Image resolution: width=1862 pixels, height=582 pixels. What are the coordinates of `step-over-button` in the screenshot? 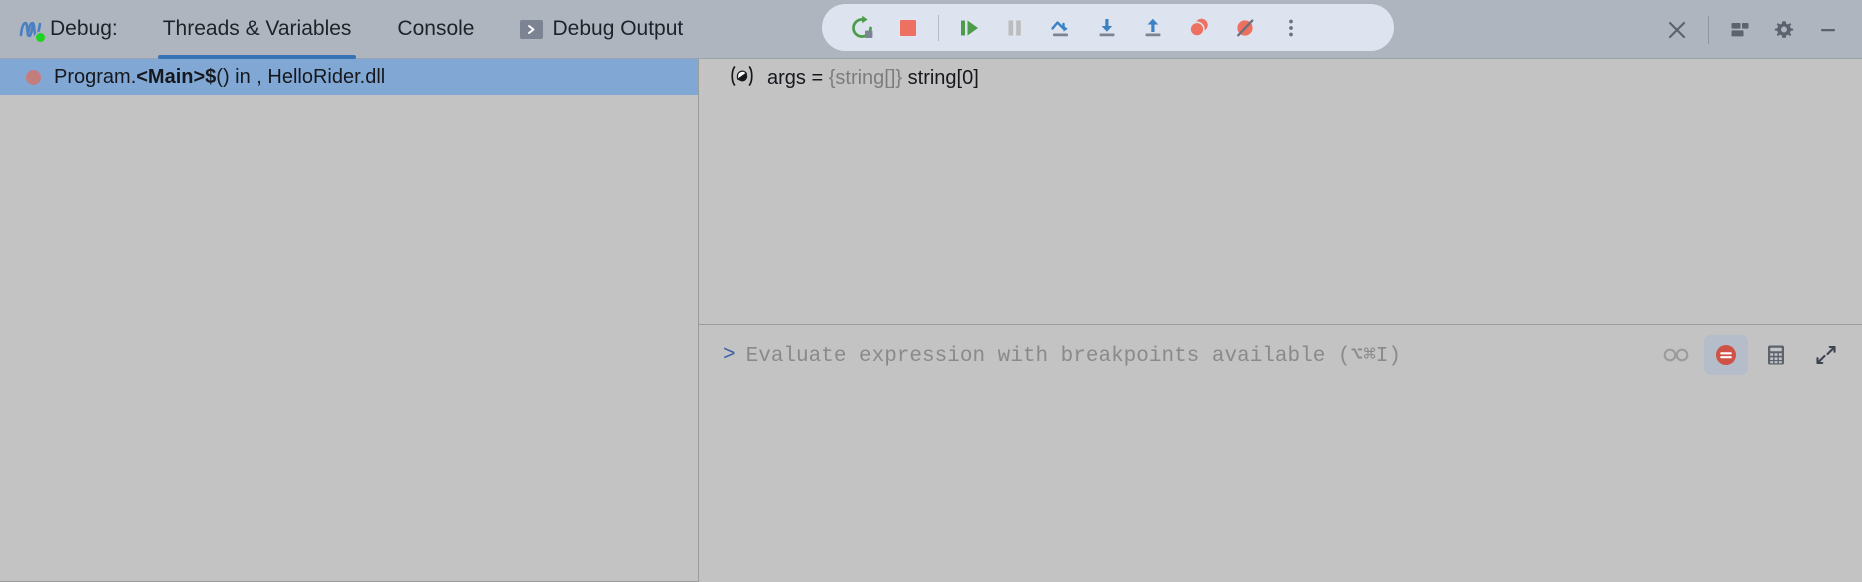 It's located at (1061, 28).